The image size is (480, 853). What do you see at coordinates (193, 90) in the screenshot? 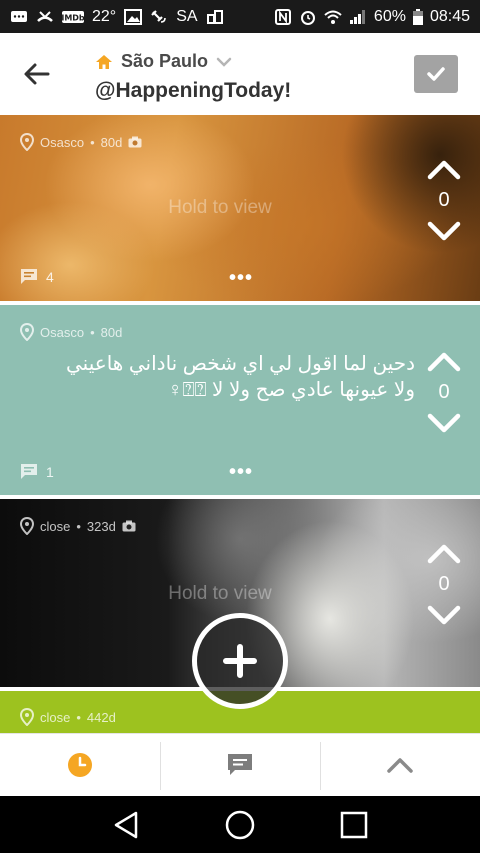
I see `page-title: @HappeningToday!` at bounding box center [193, 90].